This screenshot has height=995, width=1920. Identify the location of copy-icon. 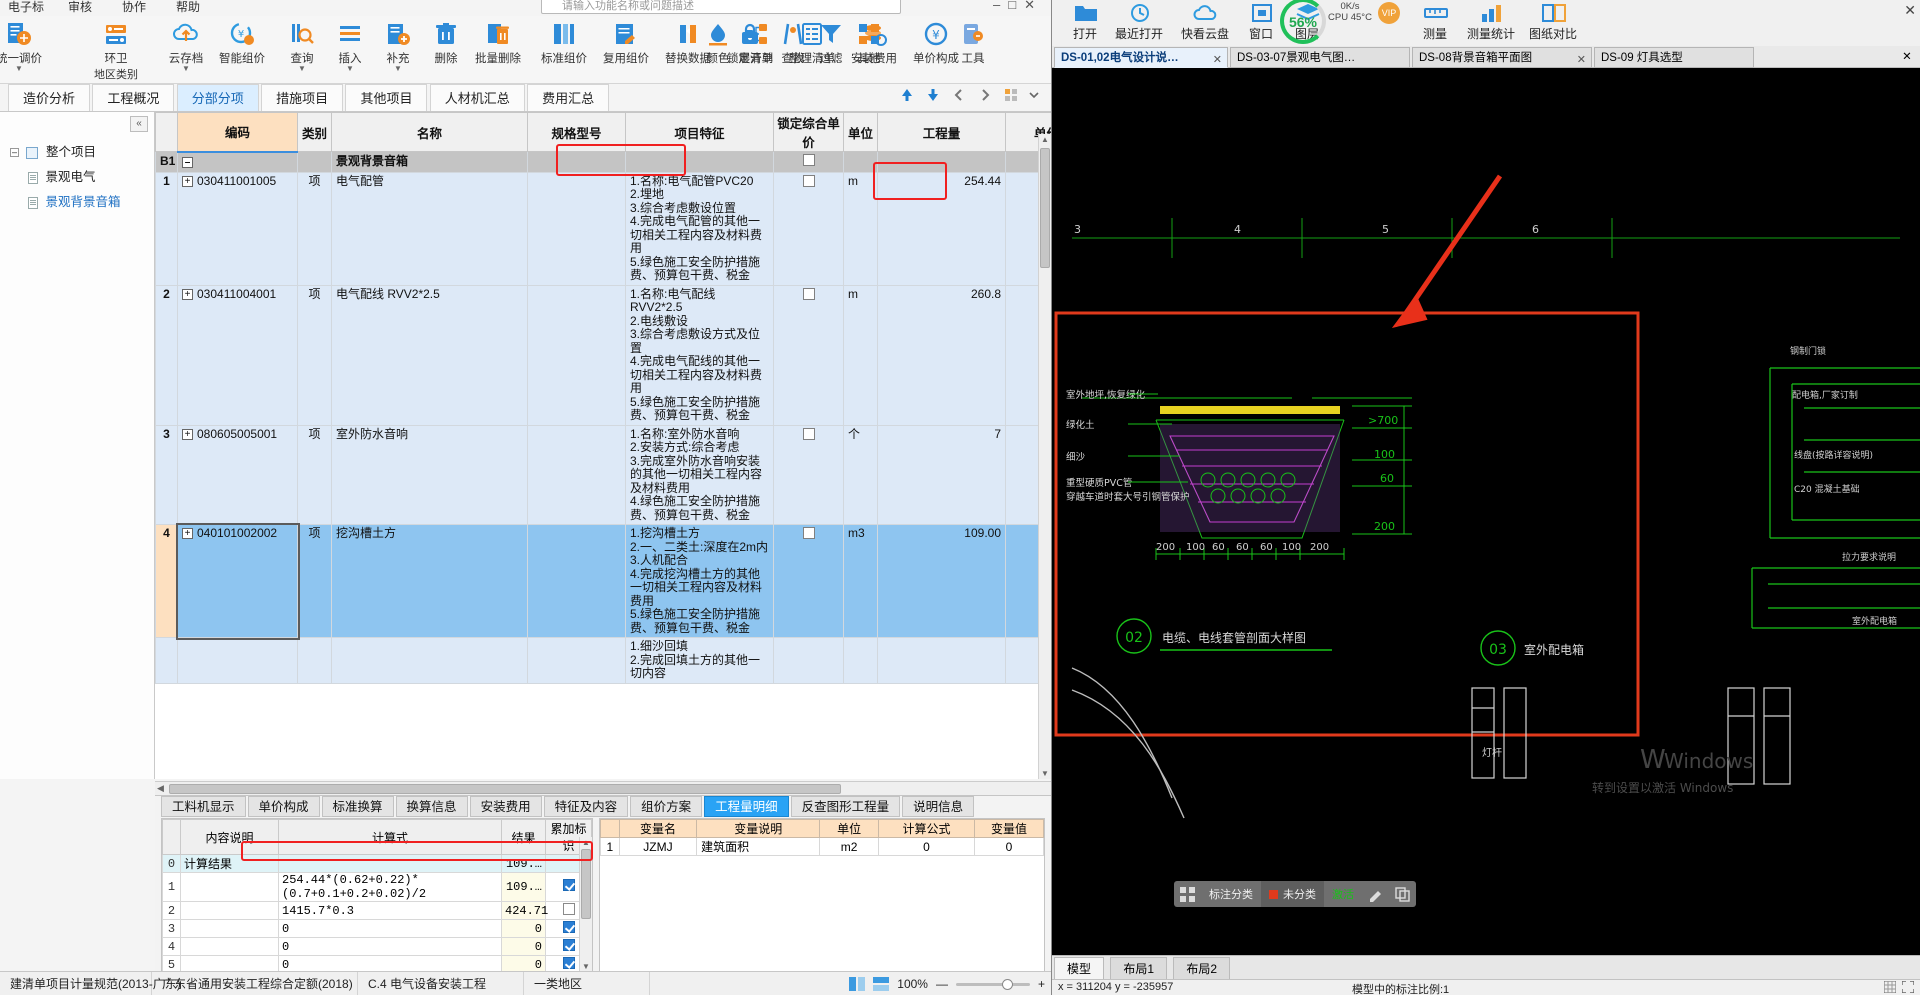
(1402, 894).